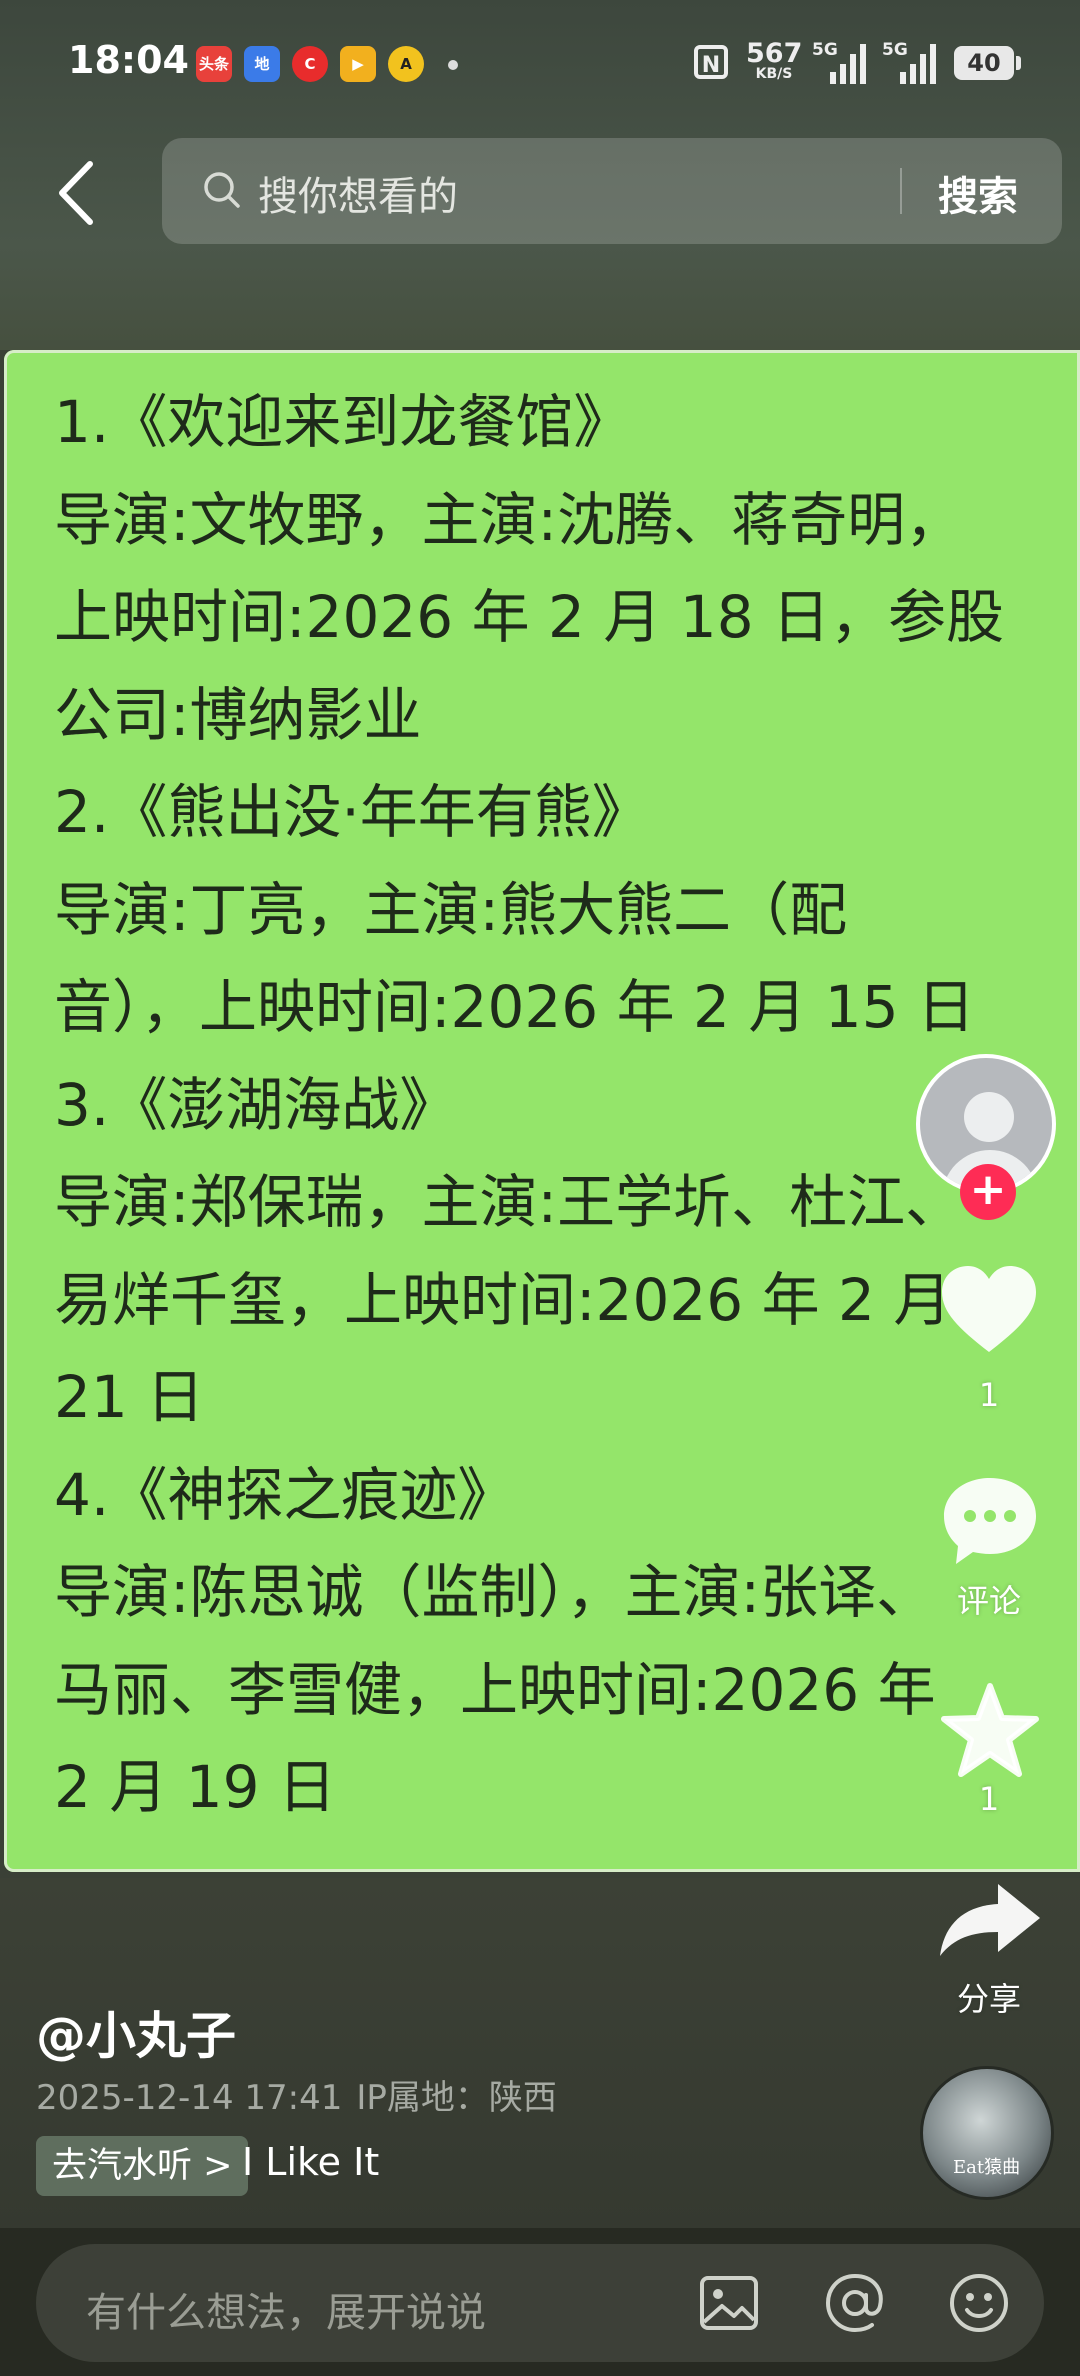 This screenshot has width=1080, height=2376. Describe the element at coordinates (540, 60) in the screenshot. I see `status-bar: 18:04 头条 地 C ▶ A N 567 KB/S 5G 5G 40` at that location.